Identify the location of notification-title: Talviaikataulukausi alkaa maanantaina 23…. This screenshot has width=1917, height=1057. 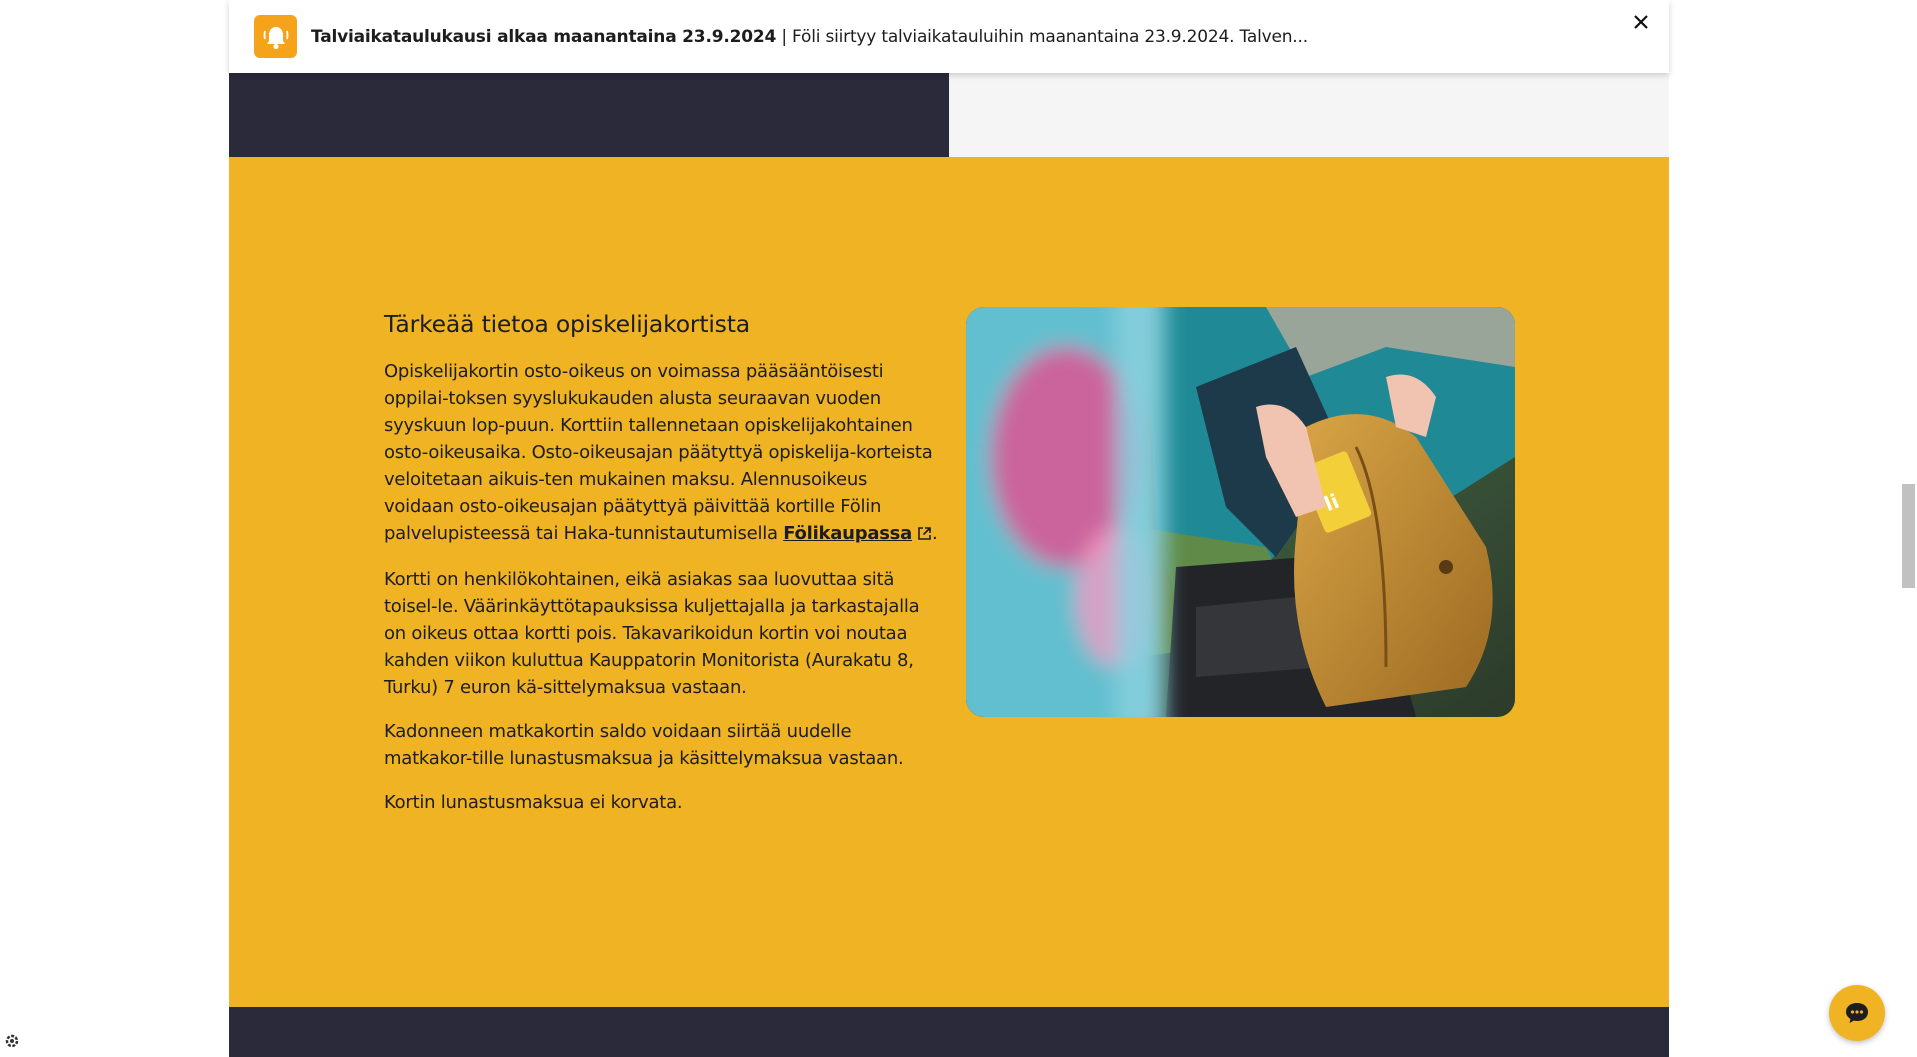
(544, 36).